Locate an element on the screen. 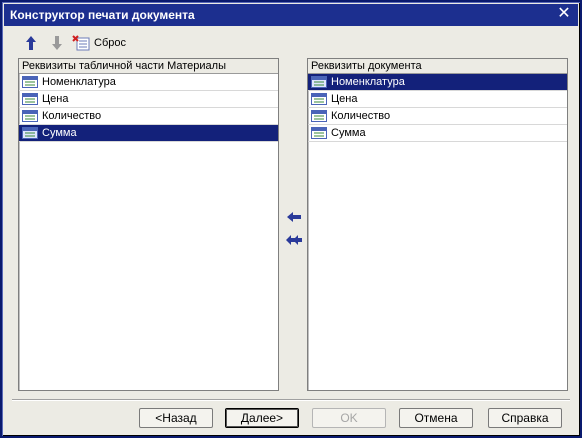  footer-separator is located at coordinates (291, 400).